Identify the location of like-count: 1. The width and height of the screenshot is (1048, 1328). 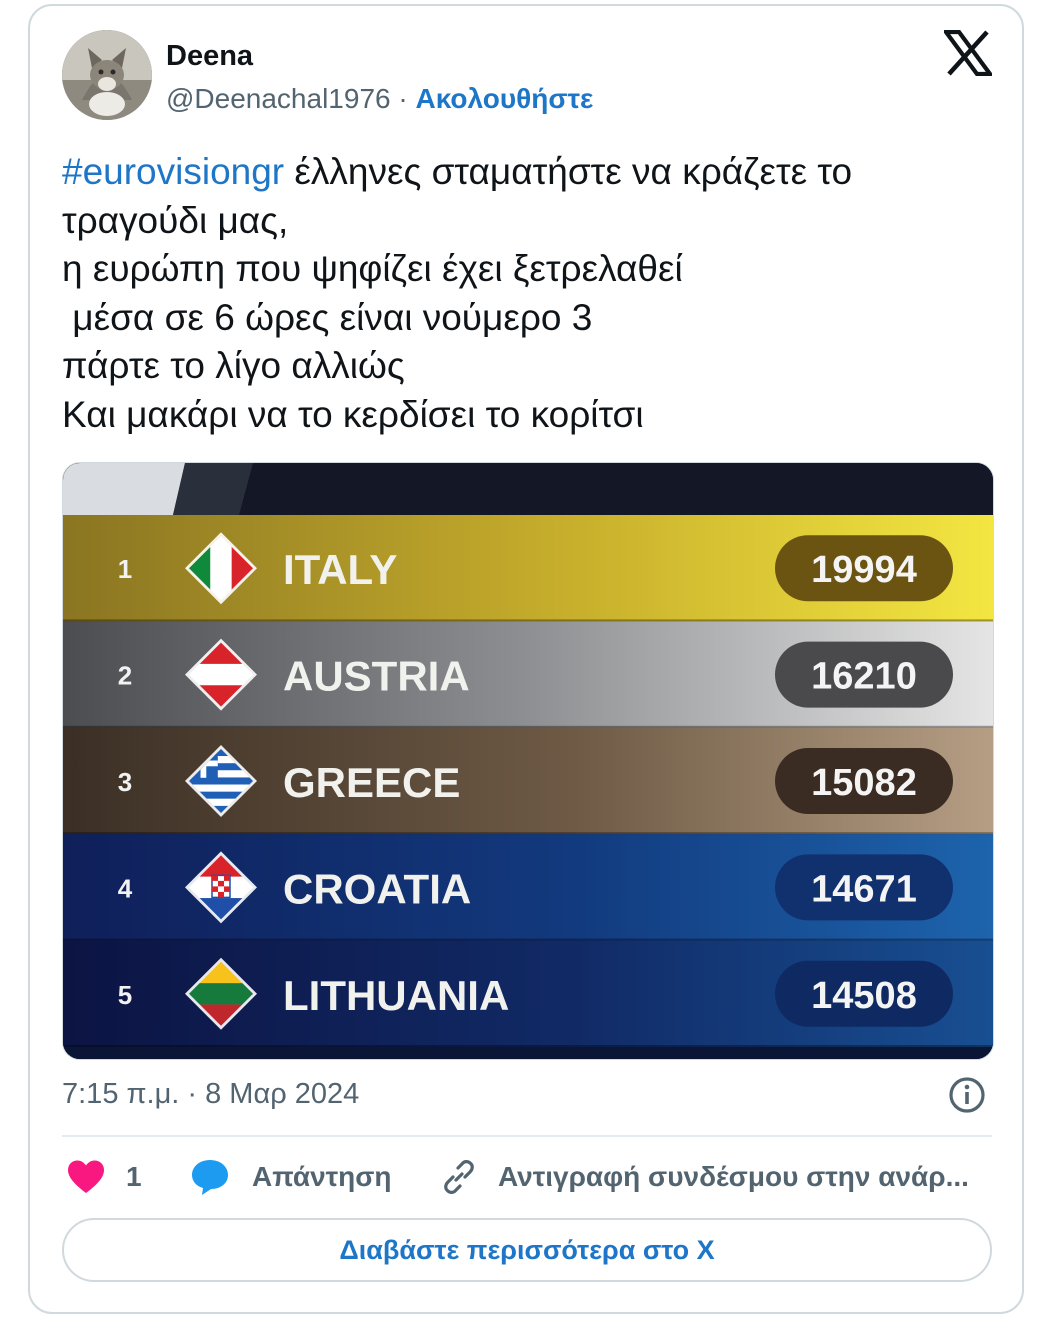
(134, 1176).